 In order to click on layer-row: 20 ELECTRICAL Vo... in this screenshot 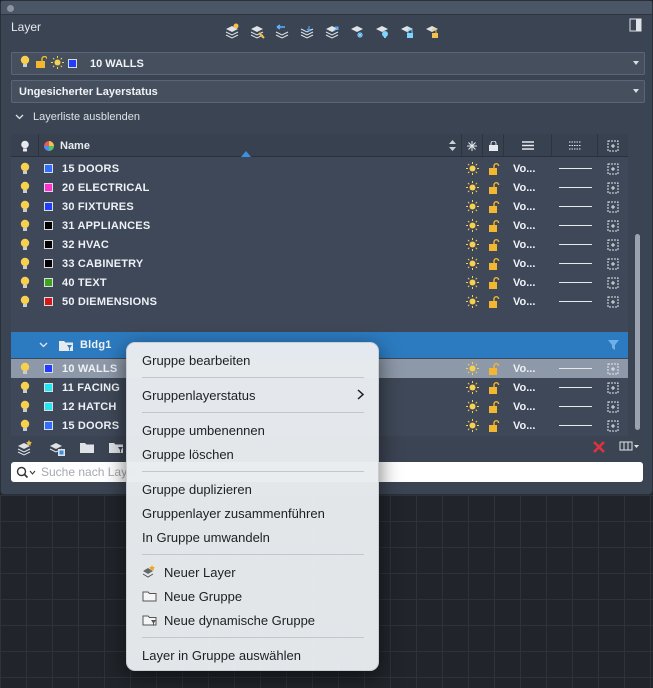, I will do `click(319, 187)`.